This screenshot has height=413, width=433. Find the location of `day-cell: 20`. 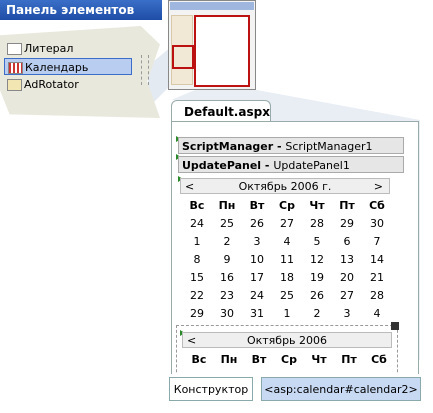

day-cell: 20 is located at coordinates (347, 277).